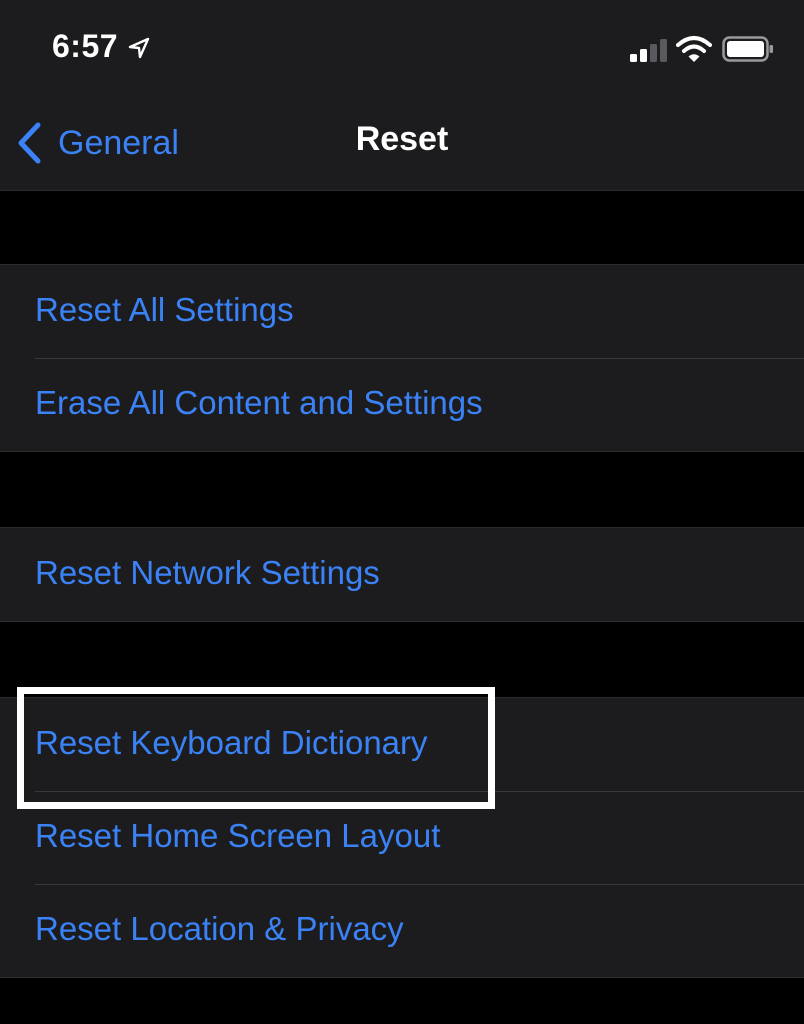  What do you see at coordinates (402, 311) in the screenshot?
I see `reset-all-settings-row: Reset All Settings` at bounding box center [402, 311].